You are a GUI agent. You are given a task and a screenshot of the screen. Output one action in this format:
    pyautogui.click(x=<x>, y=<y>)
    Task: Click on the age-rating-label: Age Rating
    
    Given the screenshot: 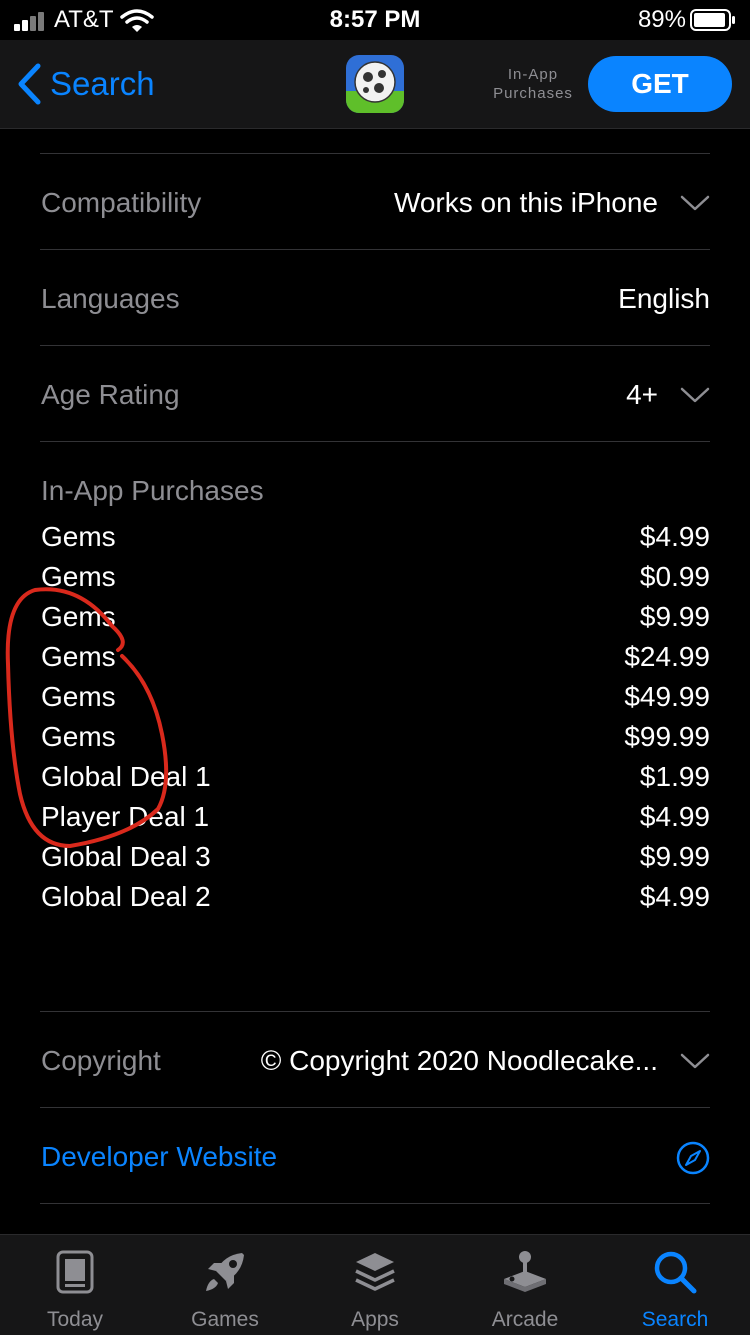 What is the action you would take?
    pyautogui.click(x=110, y=394)
    